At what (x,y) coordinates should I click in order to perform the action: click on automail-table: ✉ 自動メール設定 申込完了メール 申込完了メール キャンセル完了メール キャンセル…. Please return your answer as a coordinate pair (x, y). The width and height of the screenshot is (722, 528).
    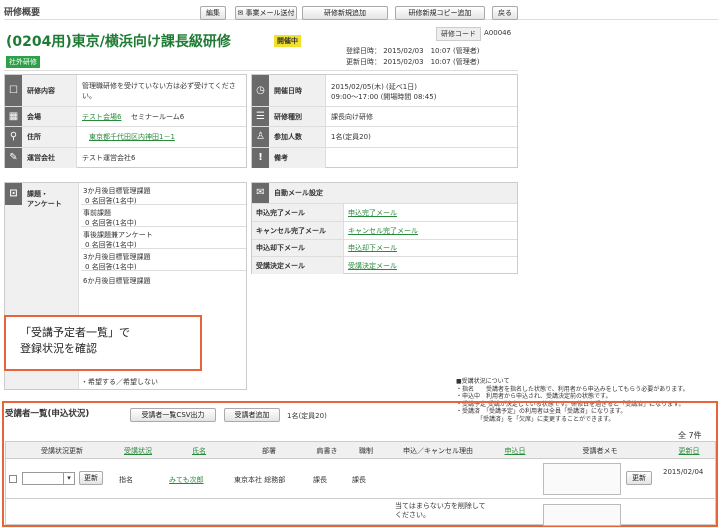
    Looking at the image, I should click on (384, 228).